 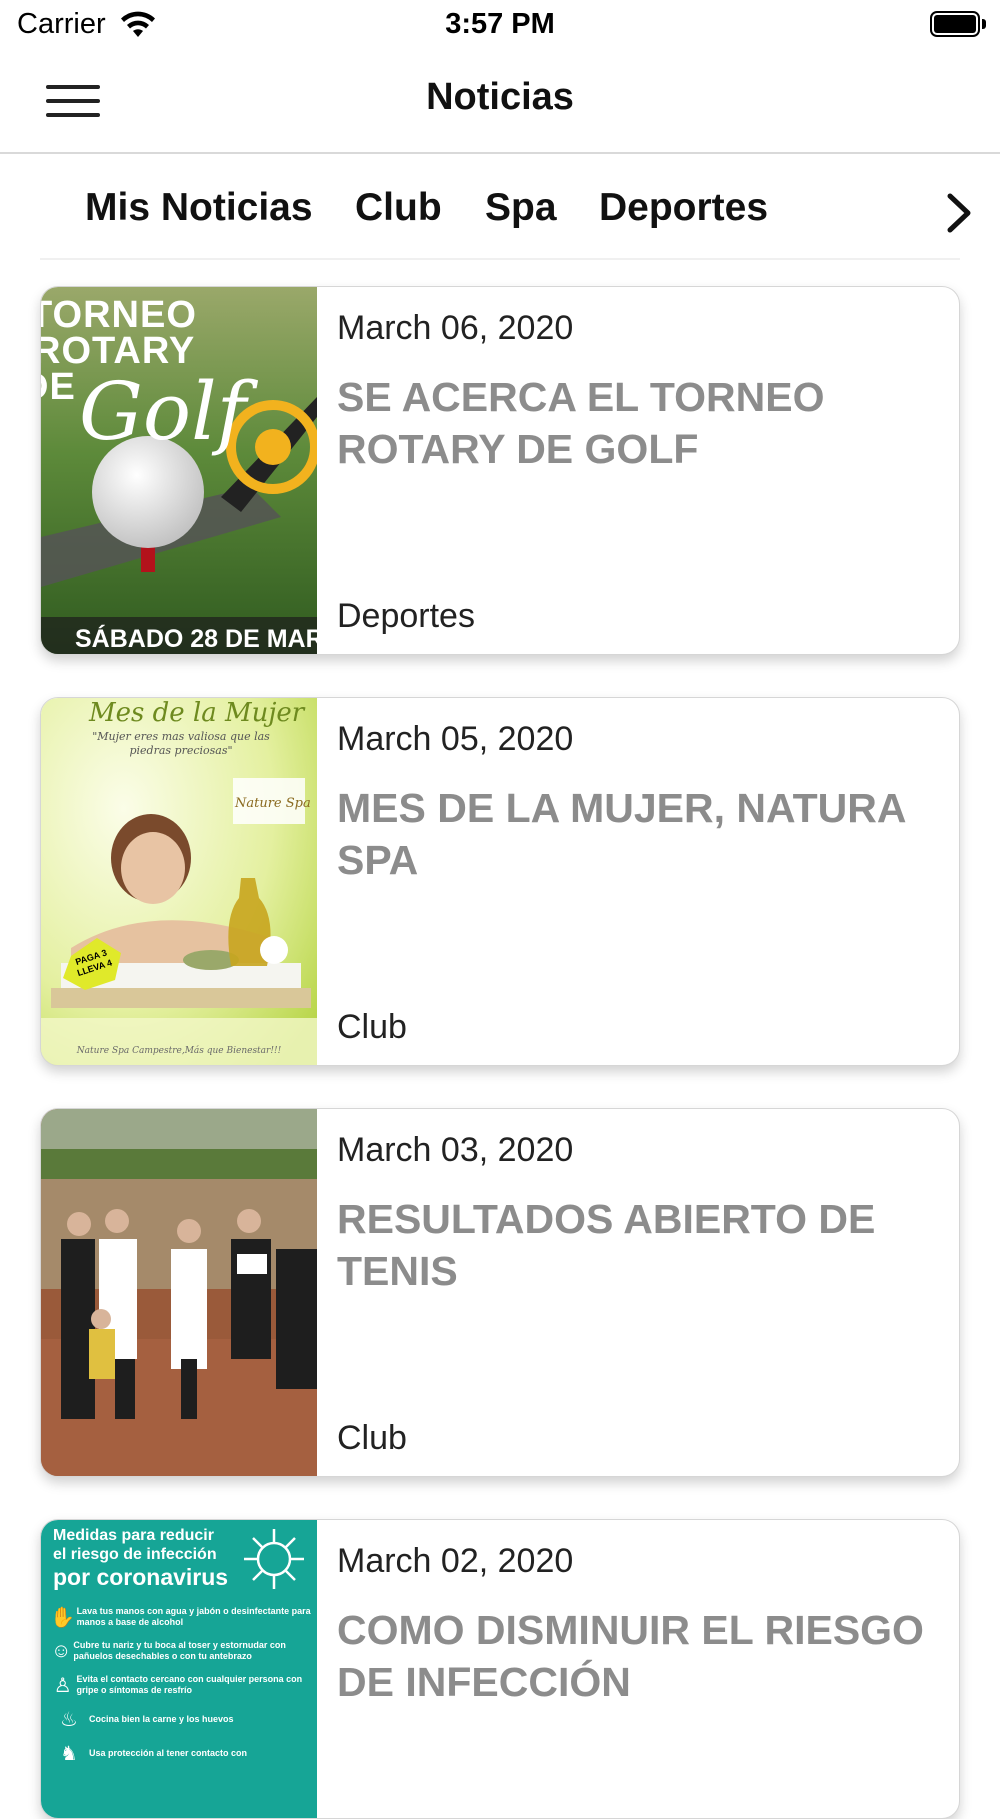 I want to click on status-bar: Carrier 3:57 PM, so click(x=500, y=25).